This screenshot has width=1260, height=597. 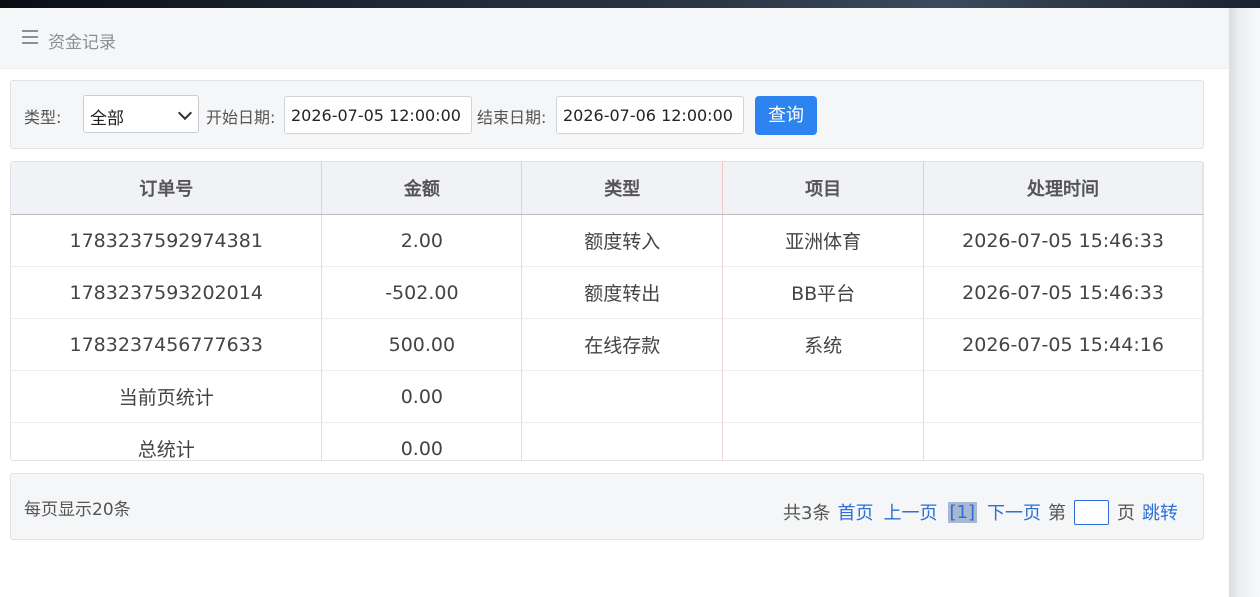 I want to click on column-header-project: 项目, so click(x=823, y=188).